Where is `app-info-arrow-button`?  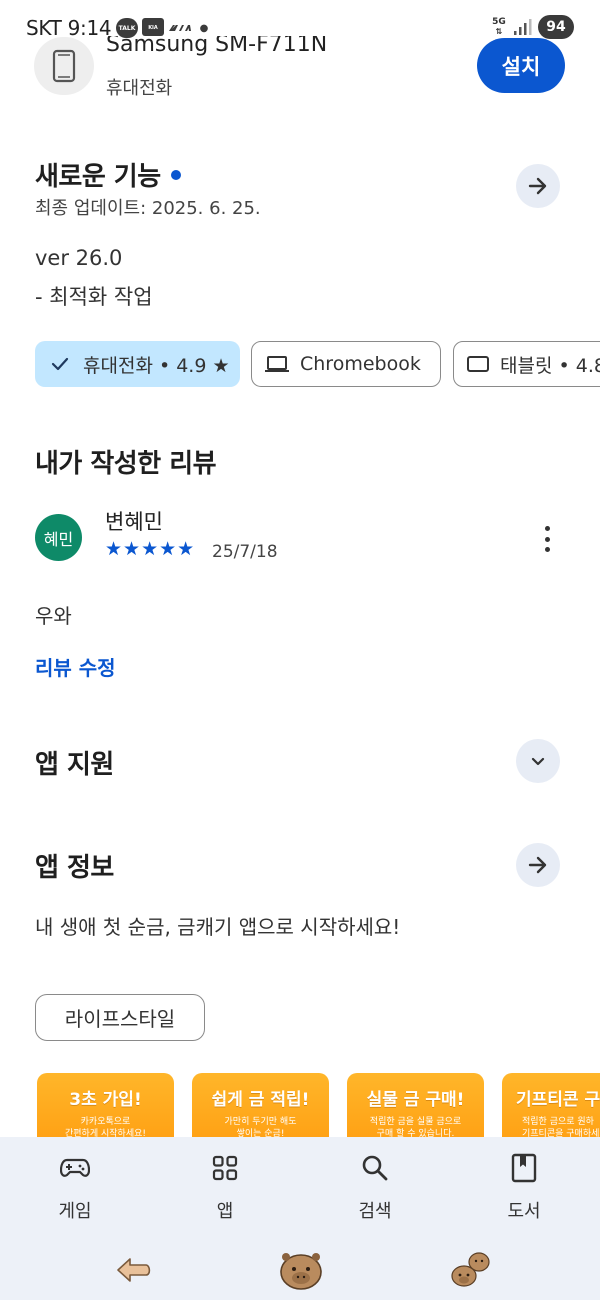 app-info-arrow-button is located at coordinates (538, 865).